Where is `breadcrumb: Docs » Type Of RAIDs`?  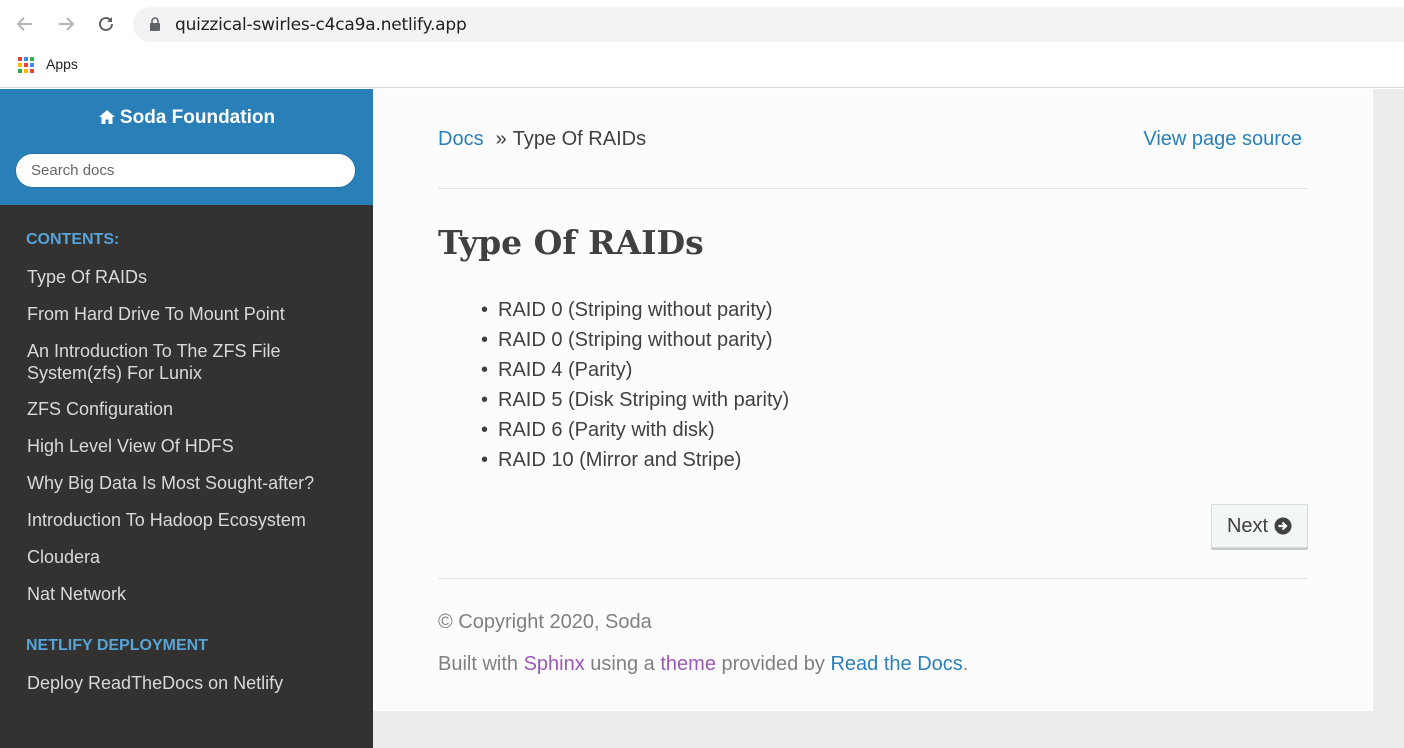
breadcrumb: Docs » Type Of RAIDs is located at coordinates (542, 139).